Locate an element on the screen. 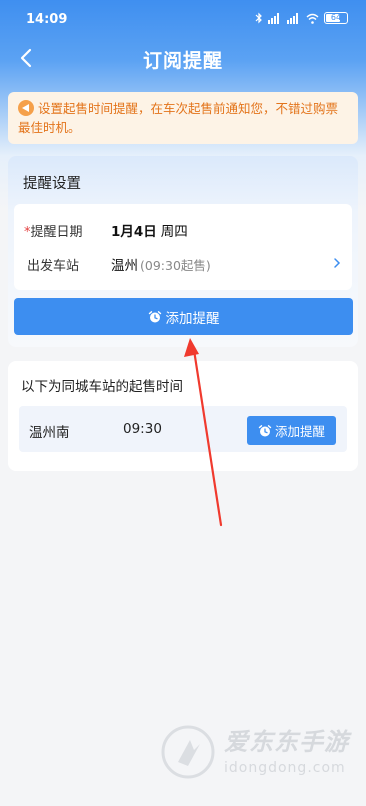 This screenshot has height=806, width=366. station-row-name: 温州南 is located at coordinates (49, 433).